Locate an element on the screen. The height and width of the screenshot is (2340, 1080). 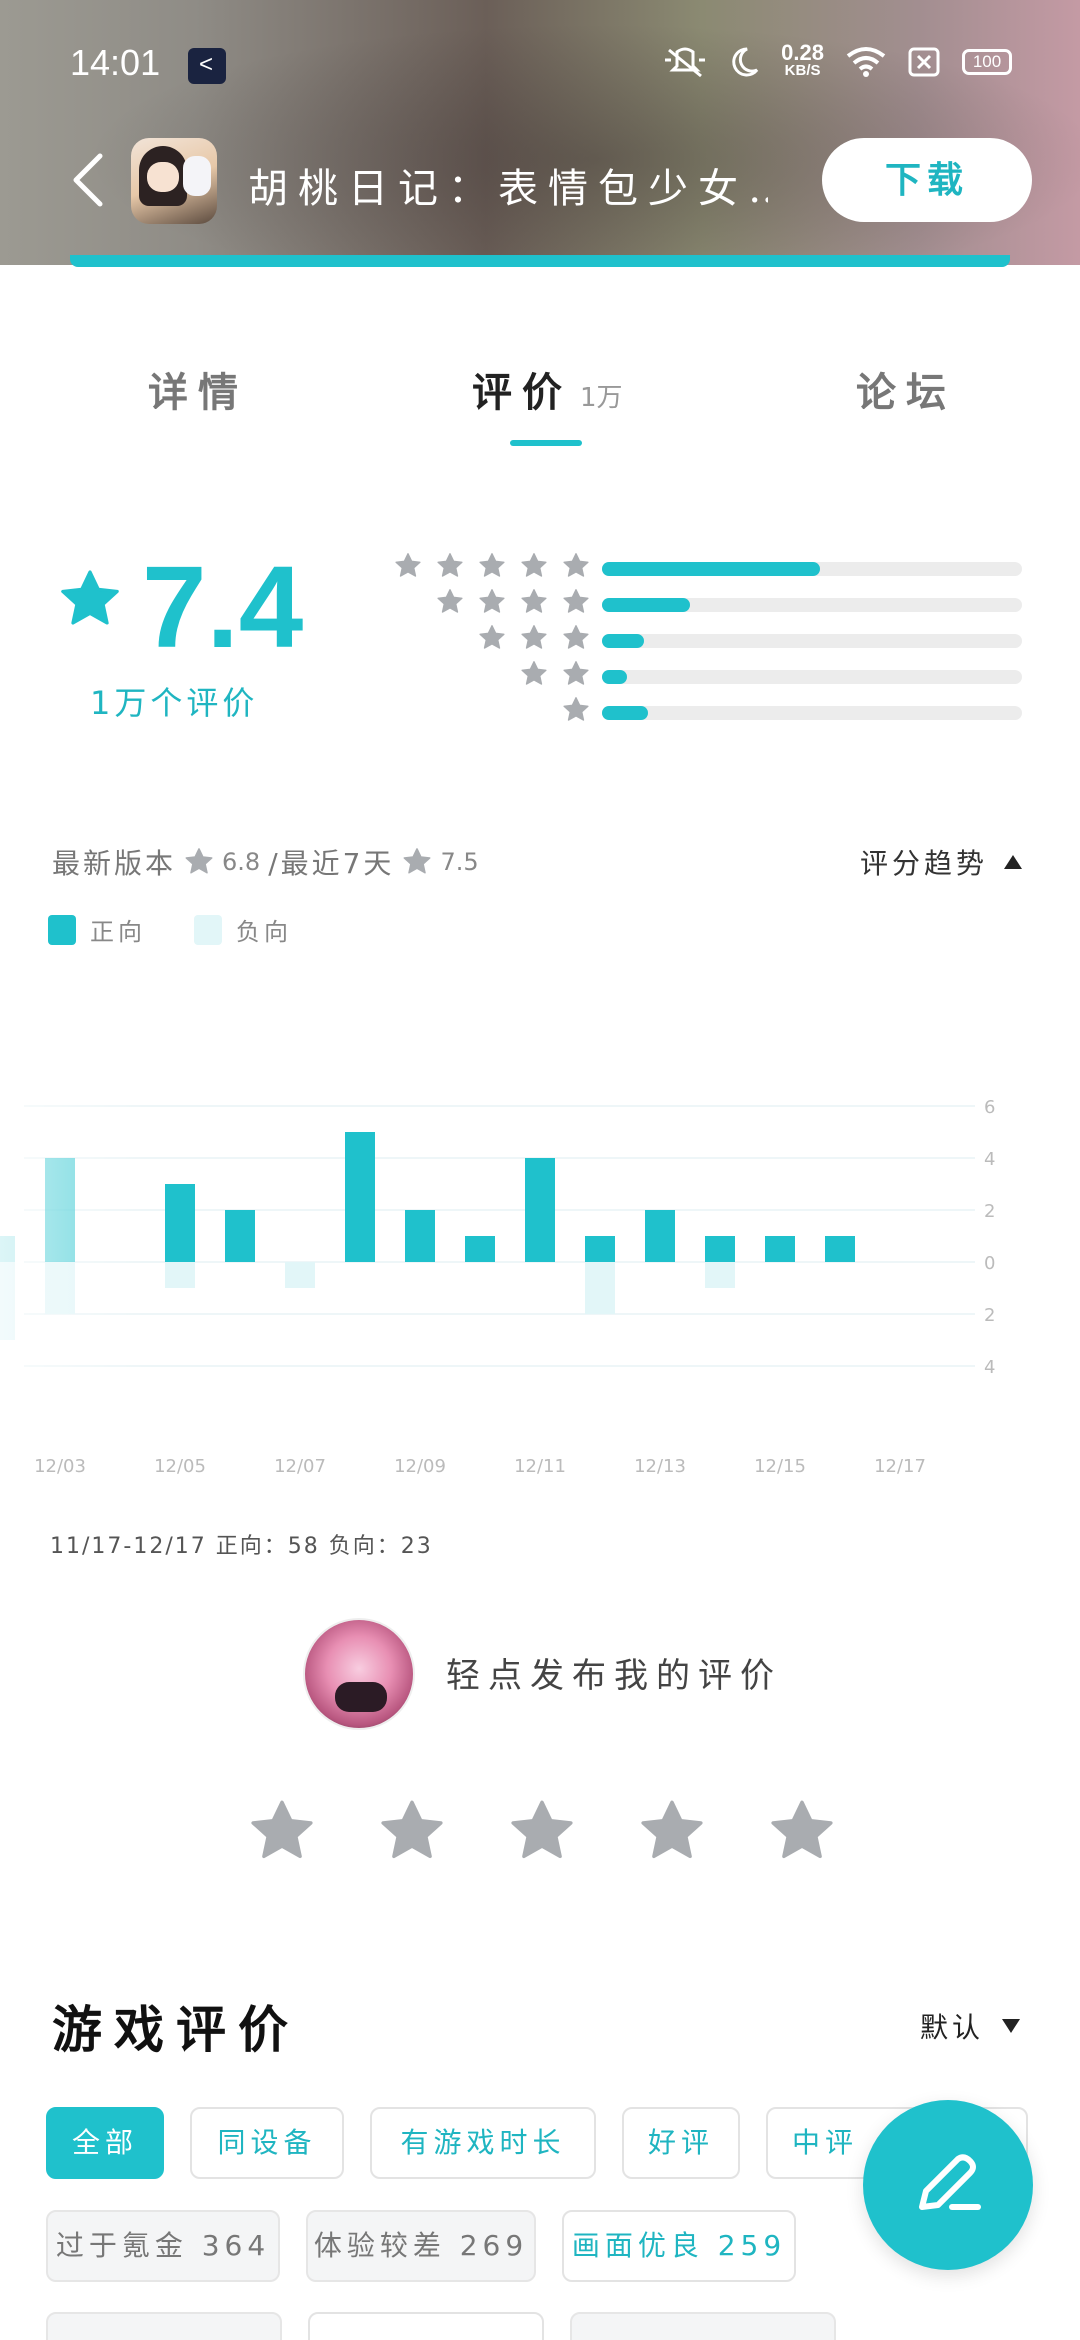
x-tick-label: 12/09 is located at coordinates (420, 1466).